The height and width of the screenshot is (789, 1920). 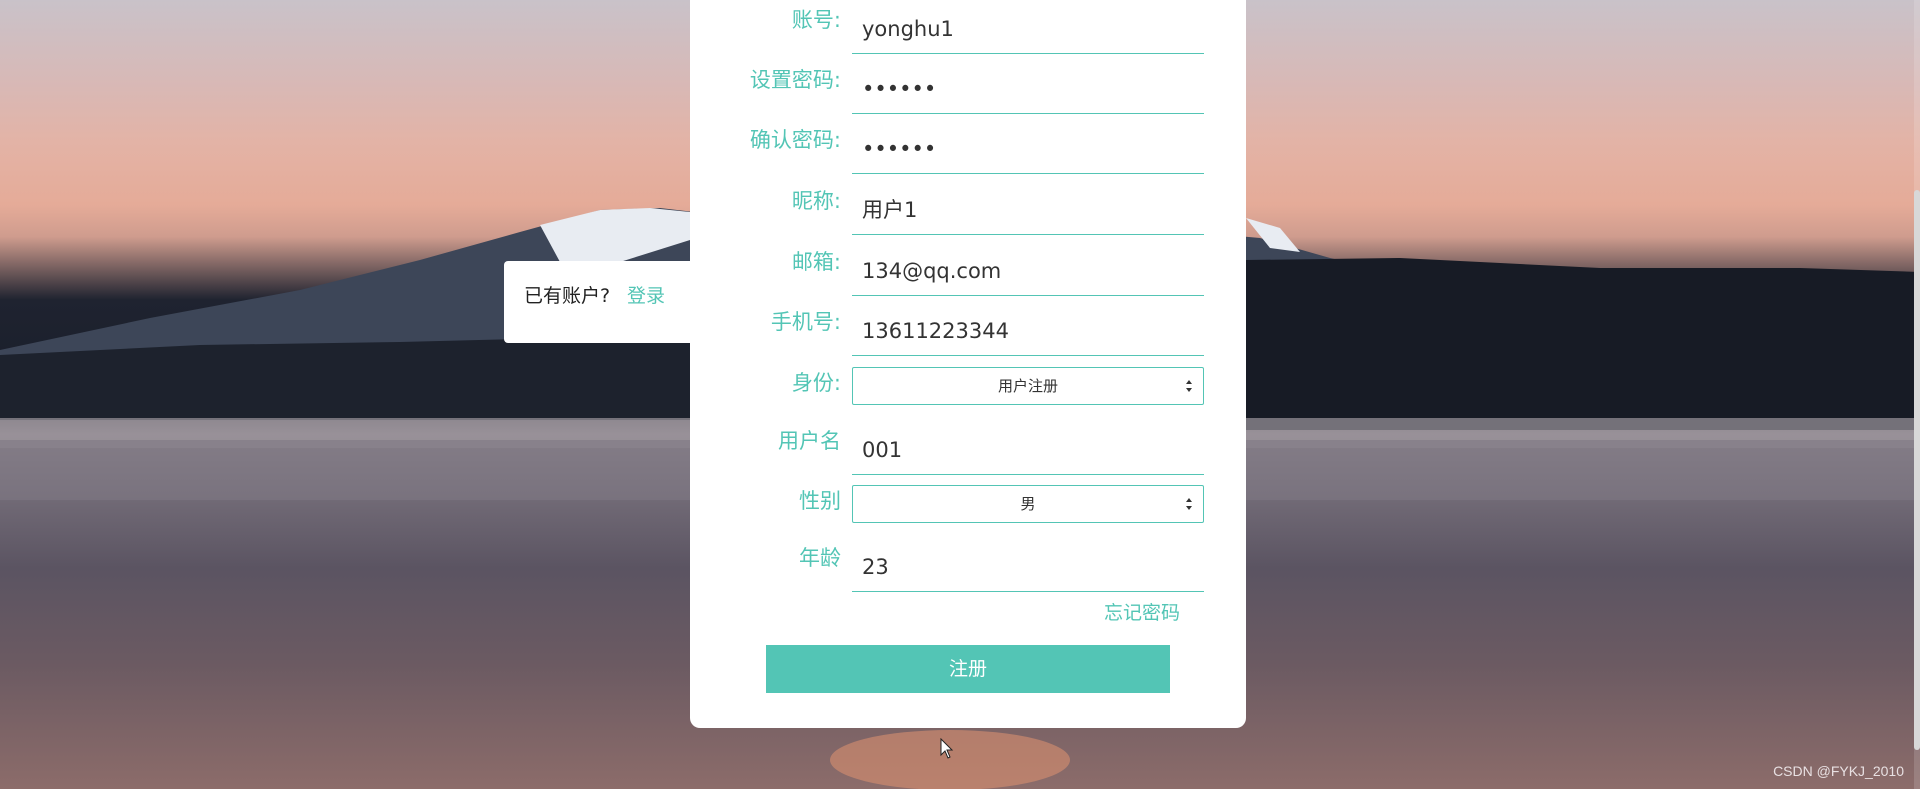 What do you see at coordinates (805, 322) in the screenshot?
I see `phone-label: 手机号:` at bounding box center [805, 322].